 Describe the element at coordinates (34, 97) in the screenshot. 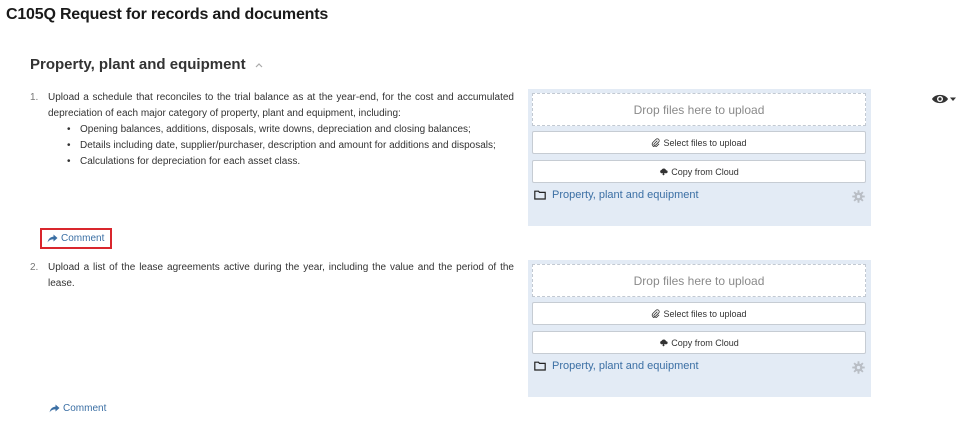

I see `item-number: 1.` at that location.